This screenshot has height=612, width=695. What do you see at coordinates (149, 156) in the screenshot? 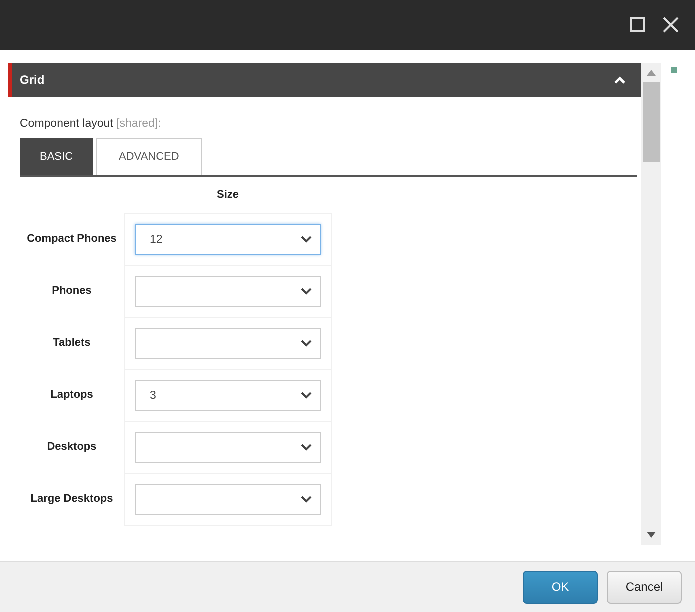
I see `tab: ADVANCED` at bounding box center [149, 156].